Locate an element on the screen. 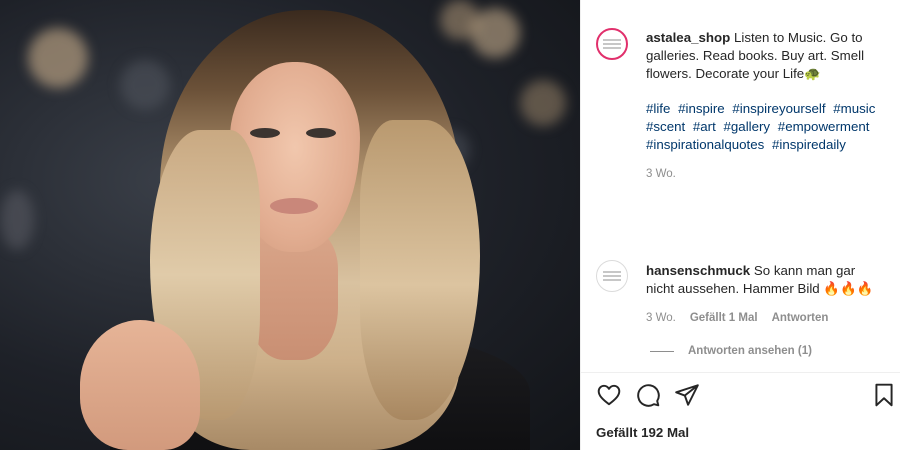 The image size is (900, 450). portrait-lips is located at coordinates (294, 206).